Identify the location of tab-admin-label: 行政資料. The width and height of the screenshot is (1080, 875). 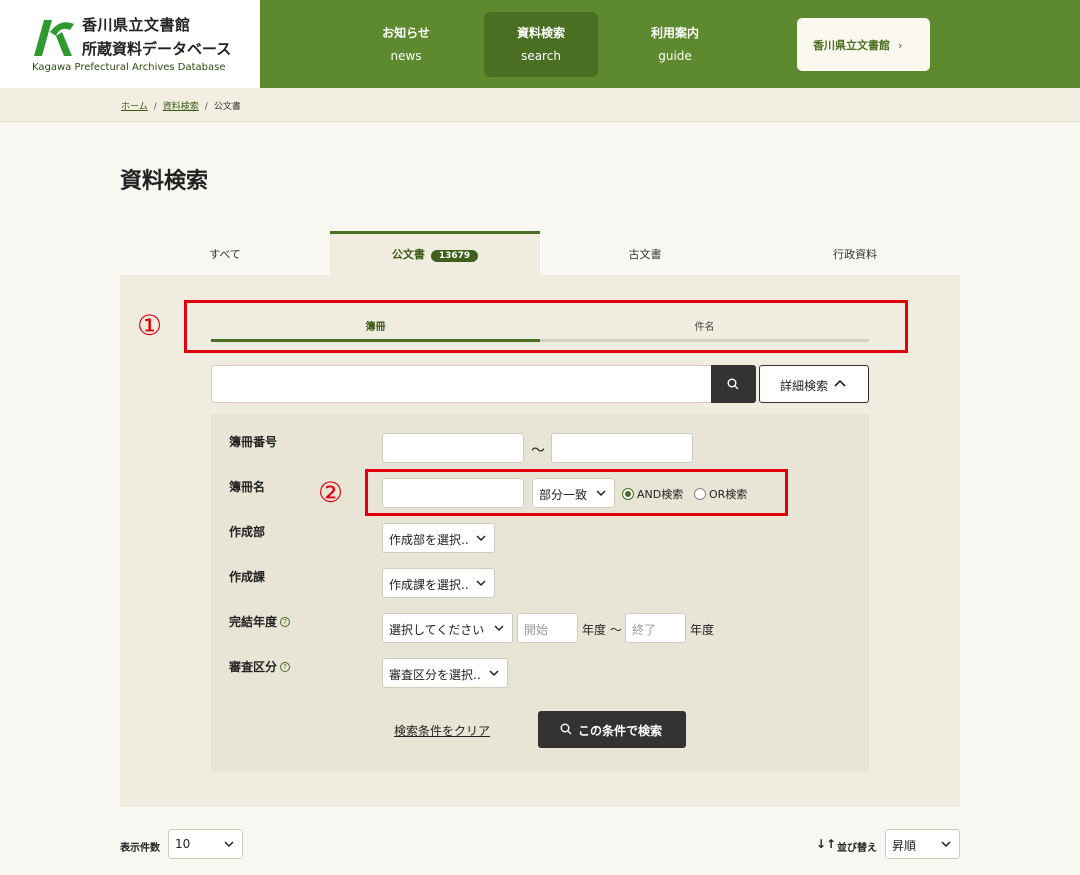
(855, 254).